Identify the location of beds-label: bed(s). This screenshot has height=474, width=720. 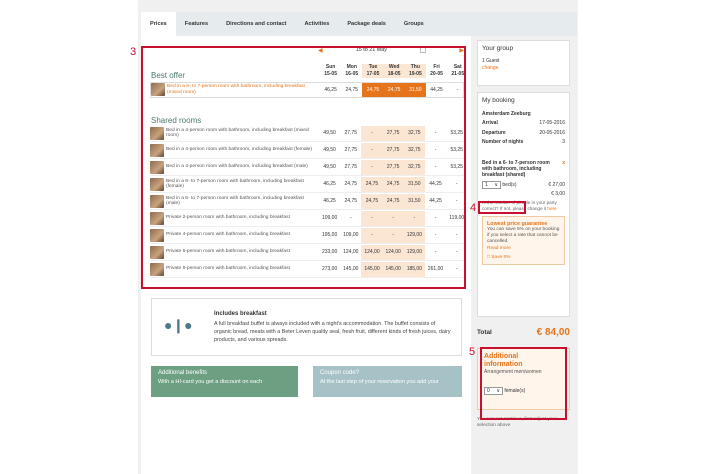
(509, 184).